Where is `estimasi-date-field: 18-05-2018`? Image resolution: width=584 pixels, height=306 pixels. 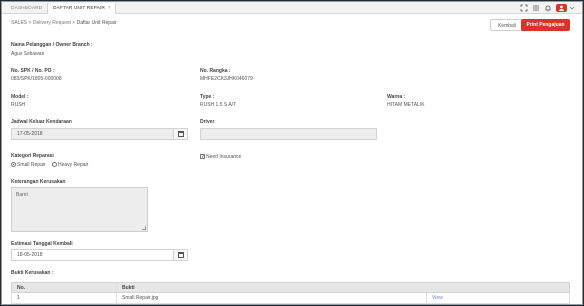
estimasi-date-field: 18-05-2018 is located at coordinates (99, 255).